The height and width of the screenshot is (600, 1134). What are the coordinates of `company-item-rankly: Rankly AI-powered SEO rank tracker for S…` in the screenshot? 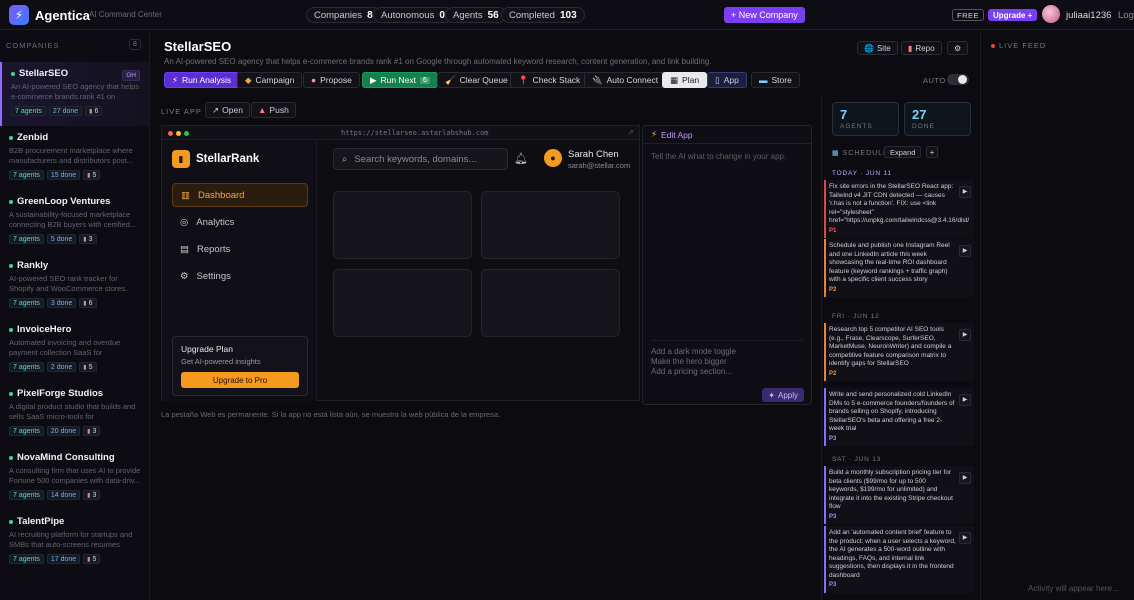 It's located at (74, 286).